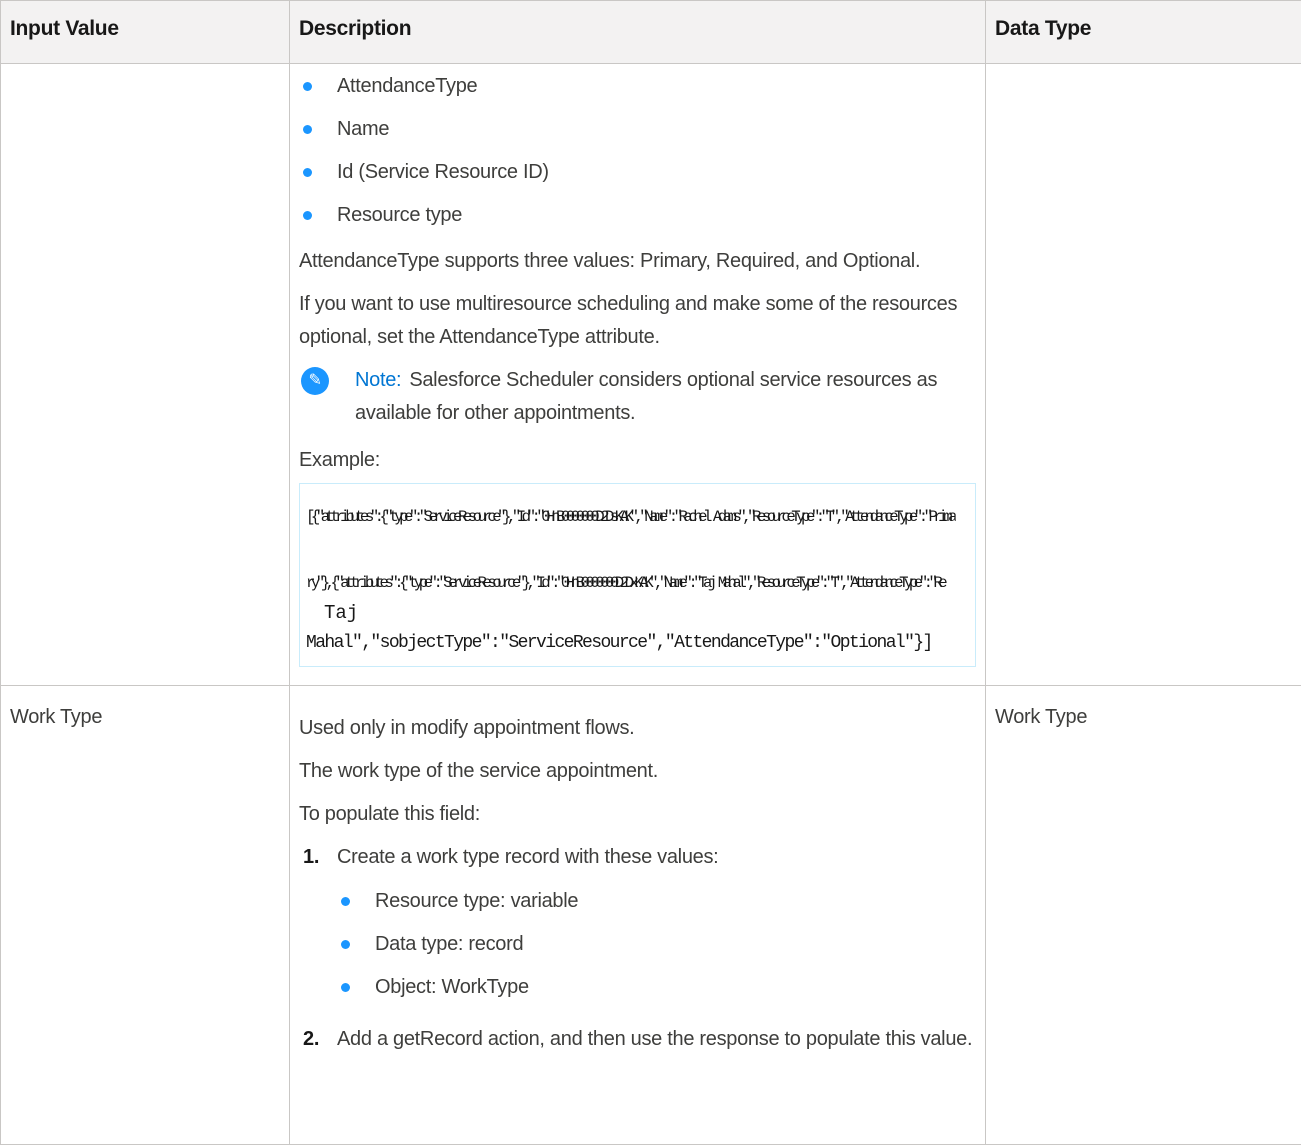 The height and width of the screenshot is (1145, 1301). Describe the element at coordinates (145, 710) in the screenshot. I see `input-value-text: Work Type` at that location.